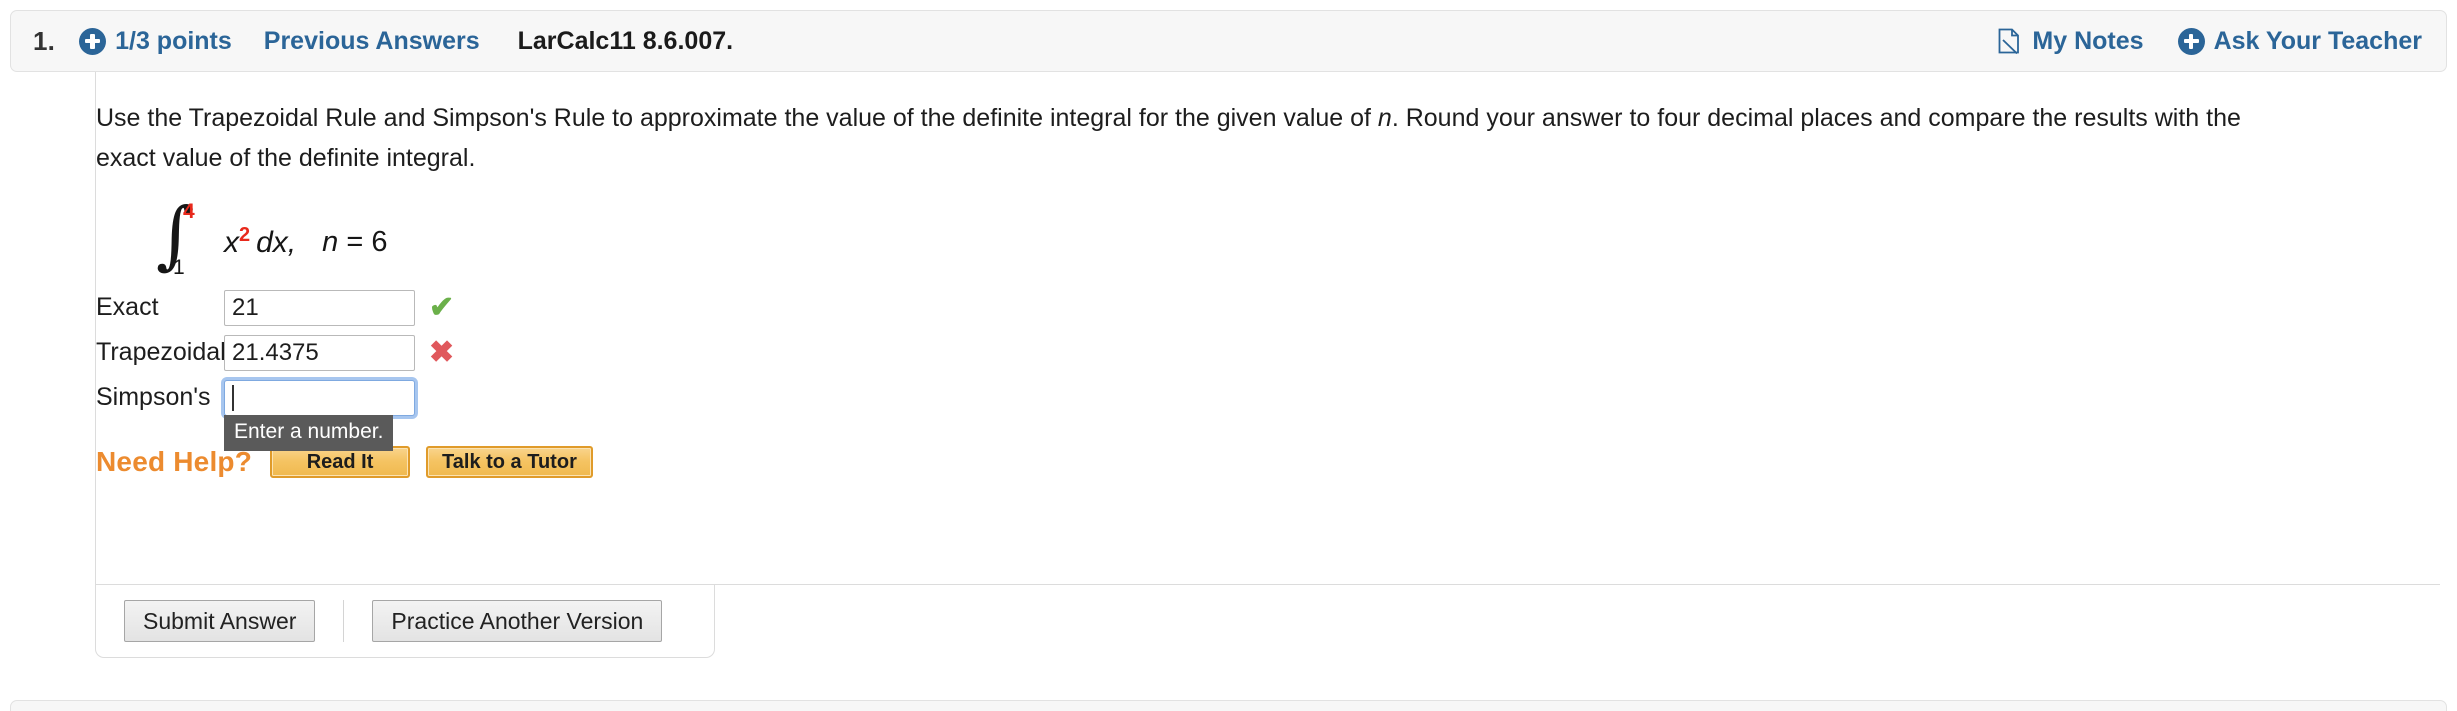  Describe the element at coordinates (319, 352) in the screenshot. I see `trapezoidal-input` at that location.